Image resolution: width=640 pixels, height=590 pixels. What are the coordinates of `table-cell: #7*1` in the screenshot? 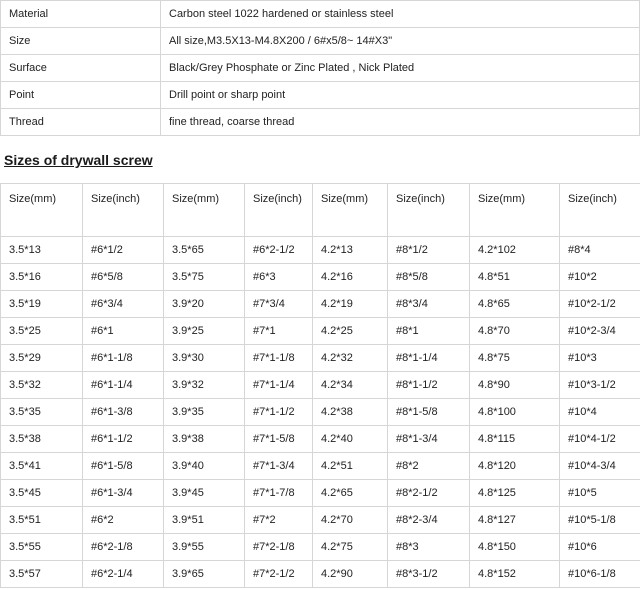 It's located at (278, 331).